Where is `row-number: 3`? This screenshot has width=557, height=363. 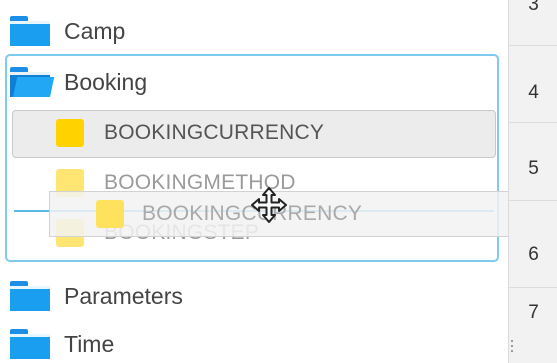 row-number: 3 is located at coordinates (533, 7).